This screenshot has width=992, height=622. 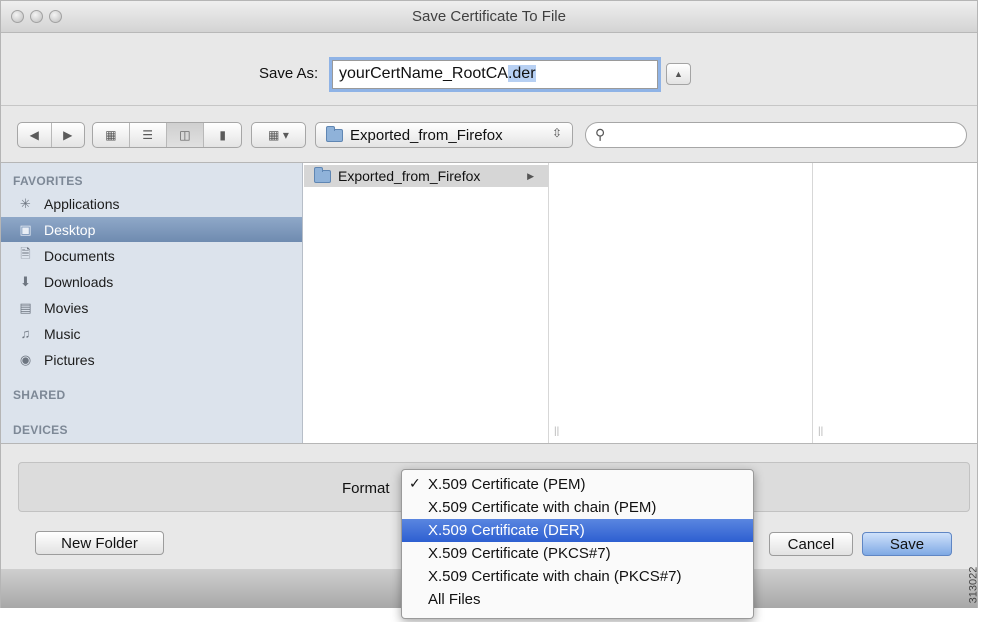 I want to click on search-input: ⚲, so click(x=776, y=135).